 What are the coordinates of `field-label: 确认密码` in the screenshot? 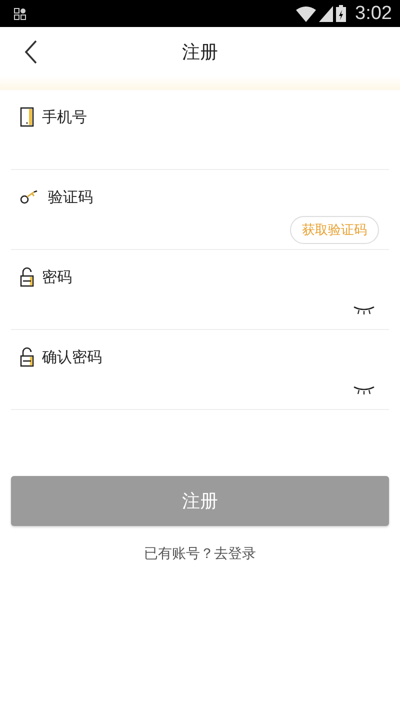 It's located at (72, 357).